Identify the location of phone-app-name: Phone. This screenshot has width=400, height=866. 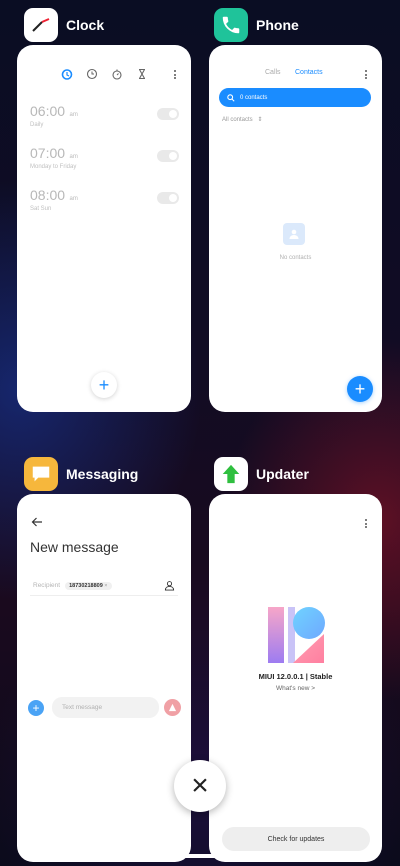
(277, 25).